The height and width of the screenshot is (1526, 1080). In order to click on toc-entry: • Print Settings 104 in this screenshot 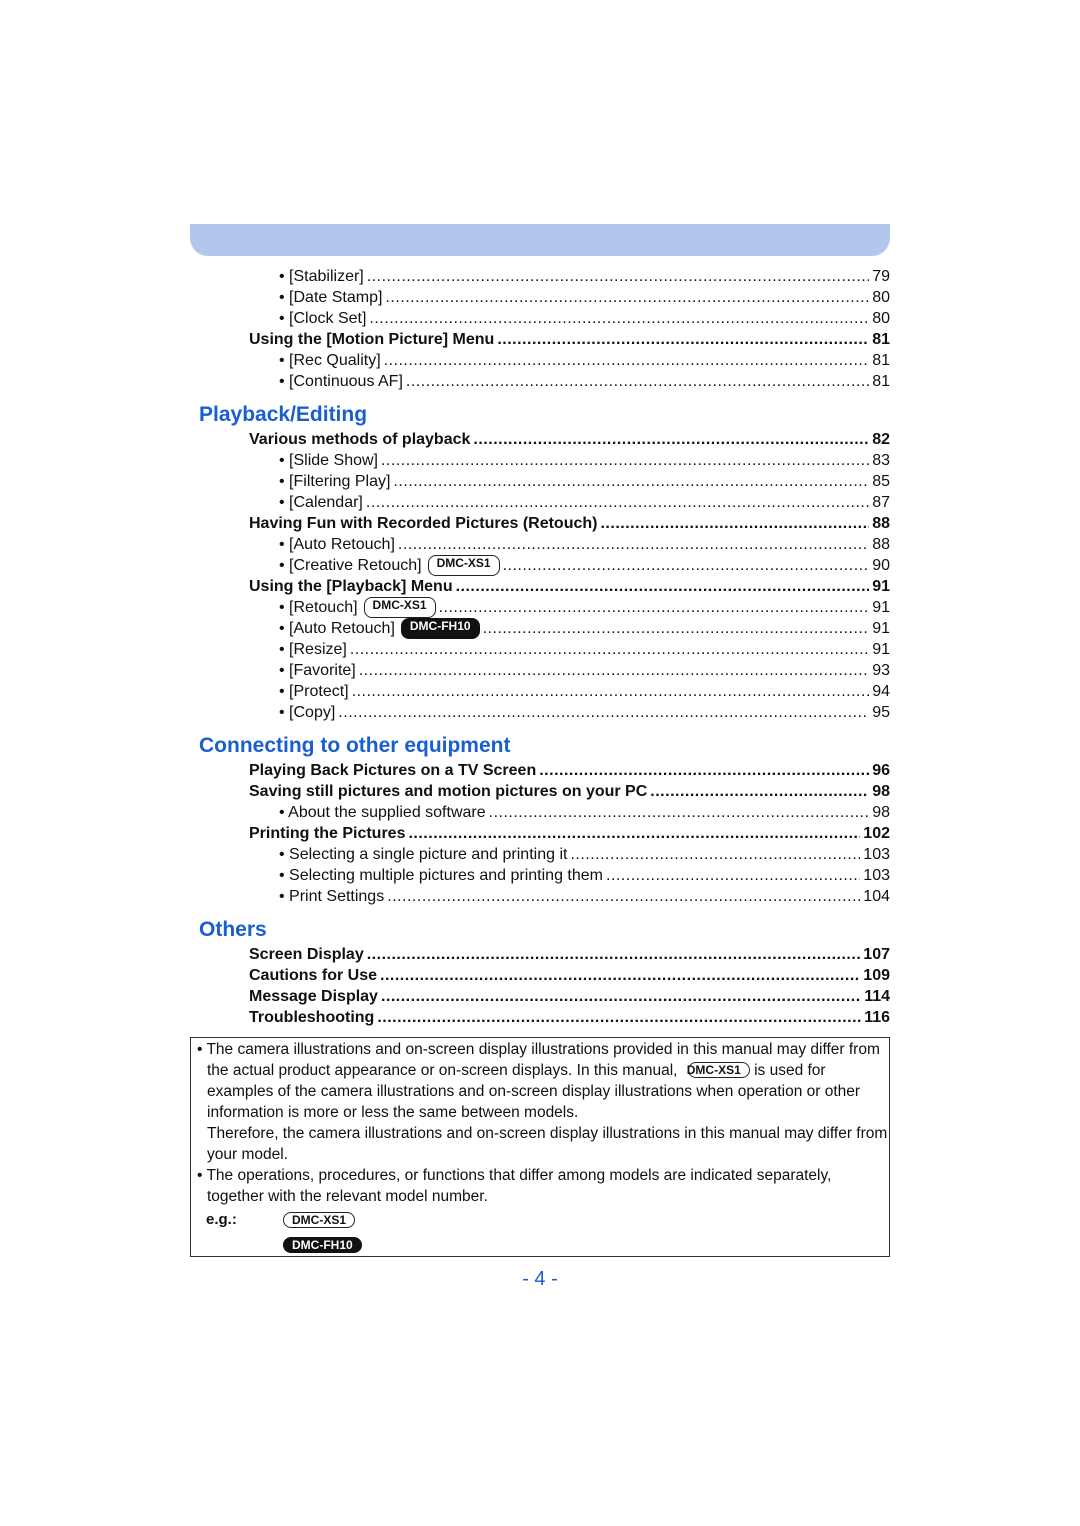, I will do `click(540, 896)`.